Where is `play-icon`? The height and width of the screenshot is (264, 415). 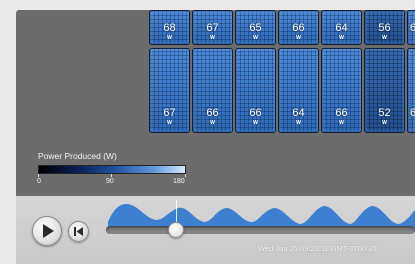
play-icon is located at coordinates (48, 231).